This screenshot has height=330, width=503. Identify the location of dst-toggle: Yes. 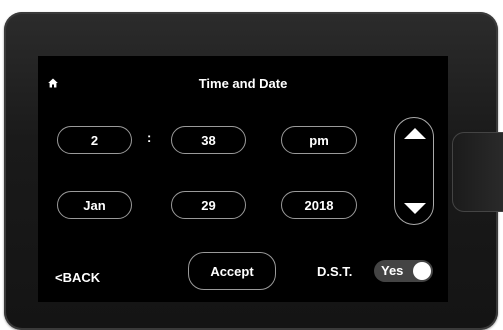
(403, 271).